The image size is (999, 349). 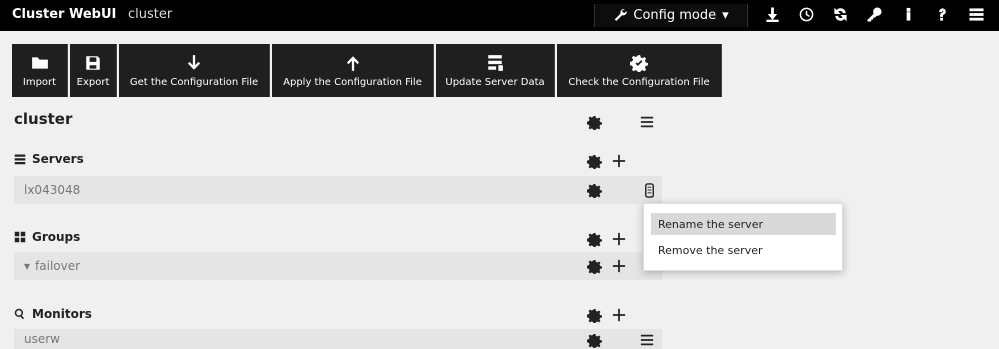 I want to click on check-config-file-button: Check the Configuration File, so click(x=639, y=70).